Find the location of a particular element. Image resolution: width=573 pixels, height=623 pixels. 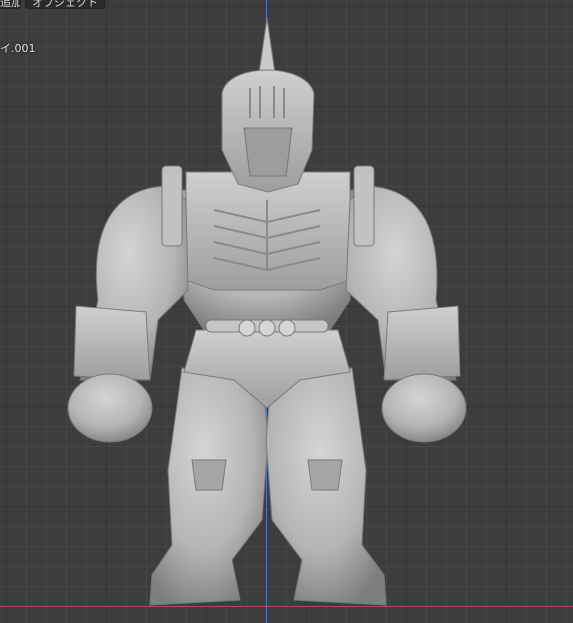

add-menu-button: 追加 is located at coordinates (10, 4).